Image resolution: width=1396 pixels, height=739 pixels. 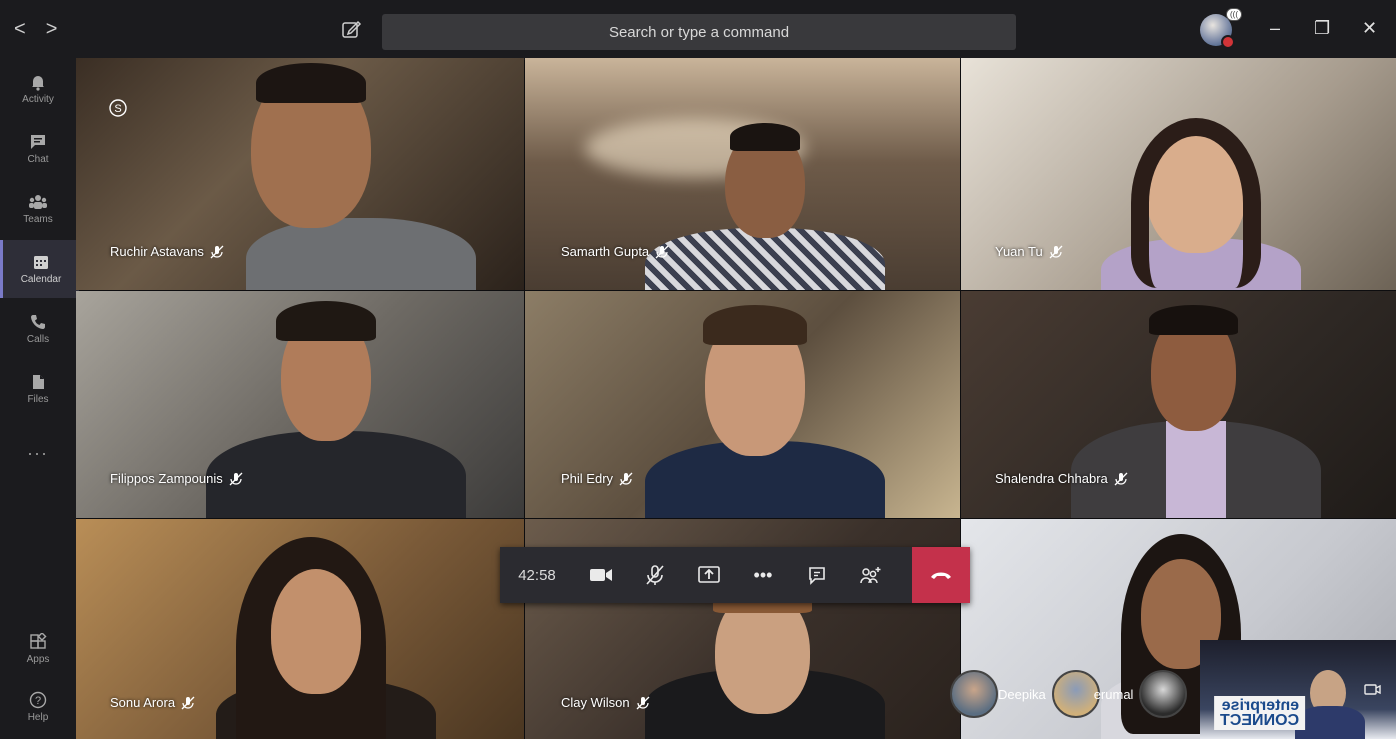 I want to click on more-icon: •••, so click(x=763, y=574).